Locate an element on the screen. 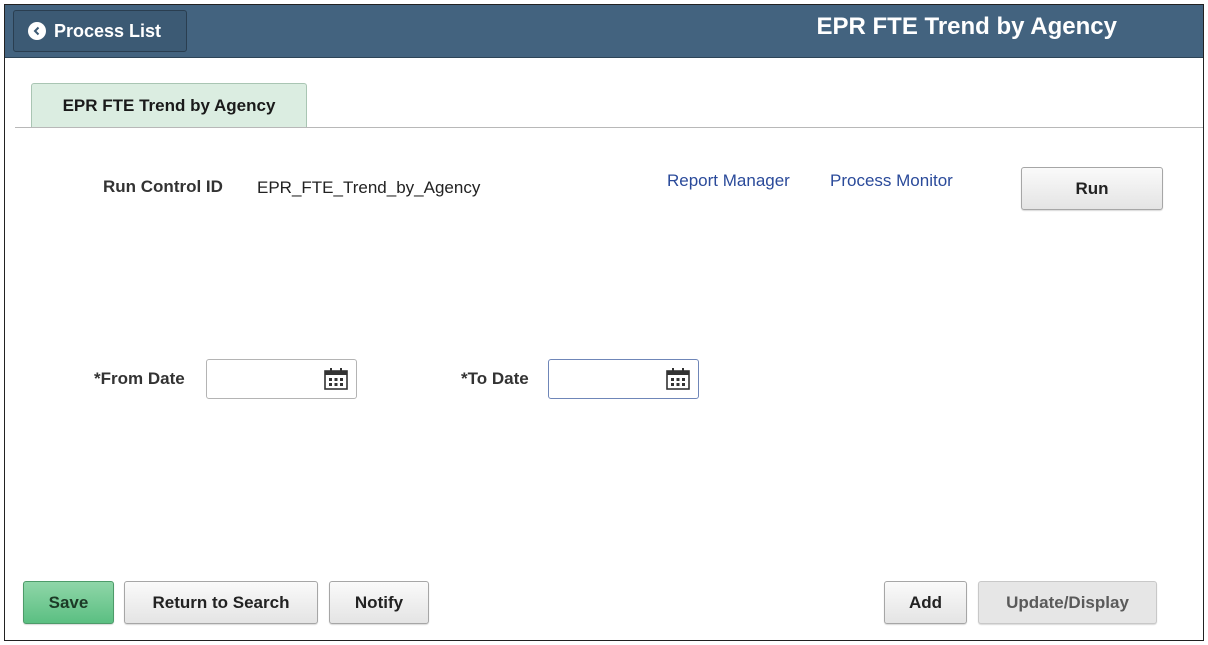  return-to-search-label: Return to Search is located at coordinates (221, 602).